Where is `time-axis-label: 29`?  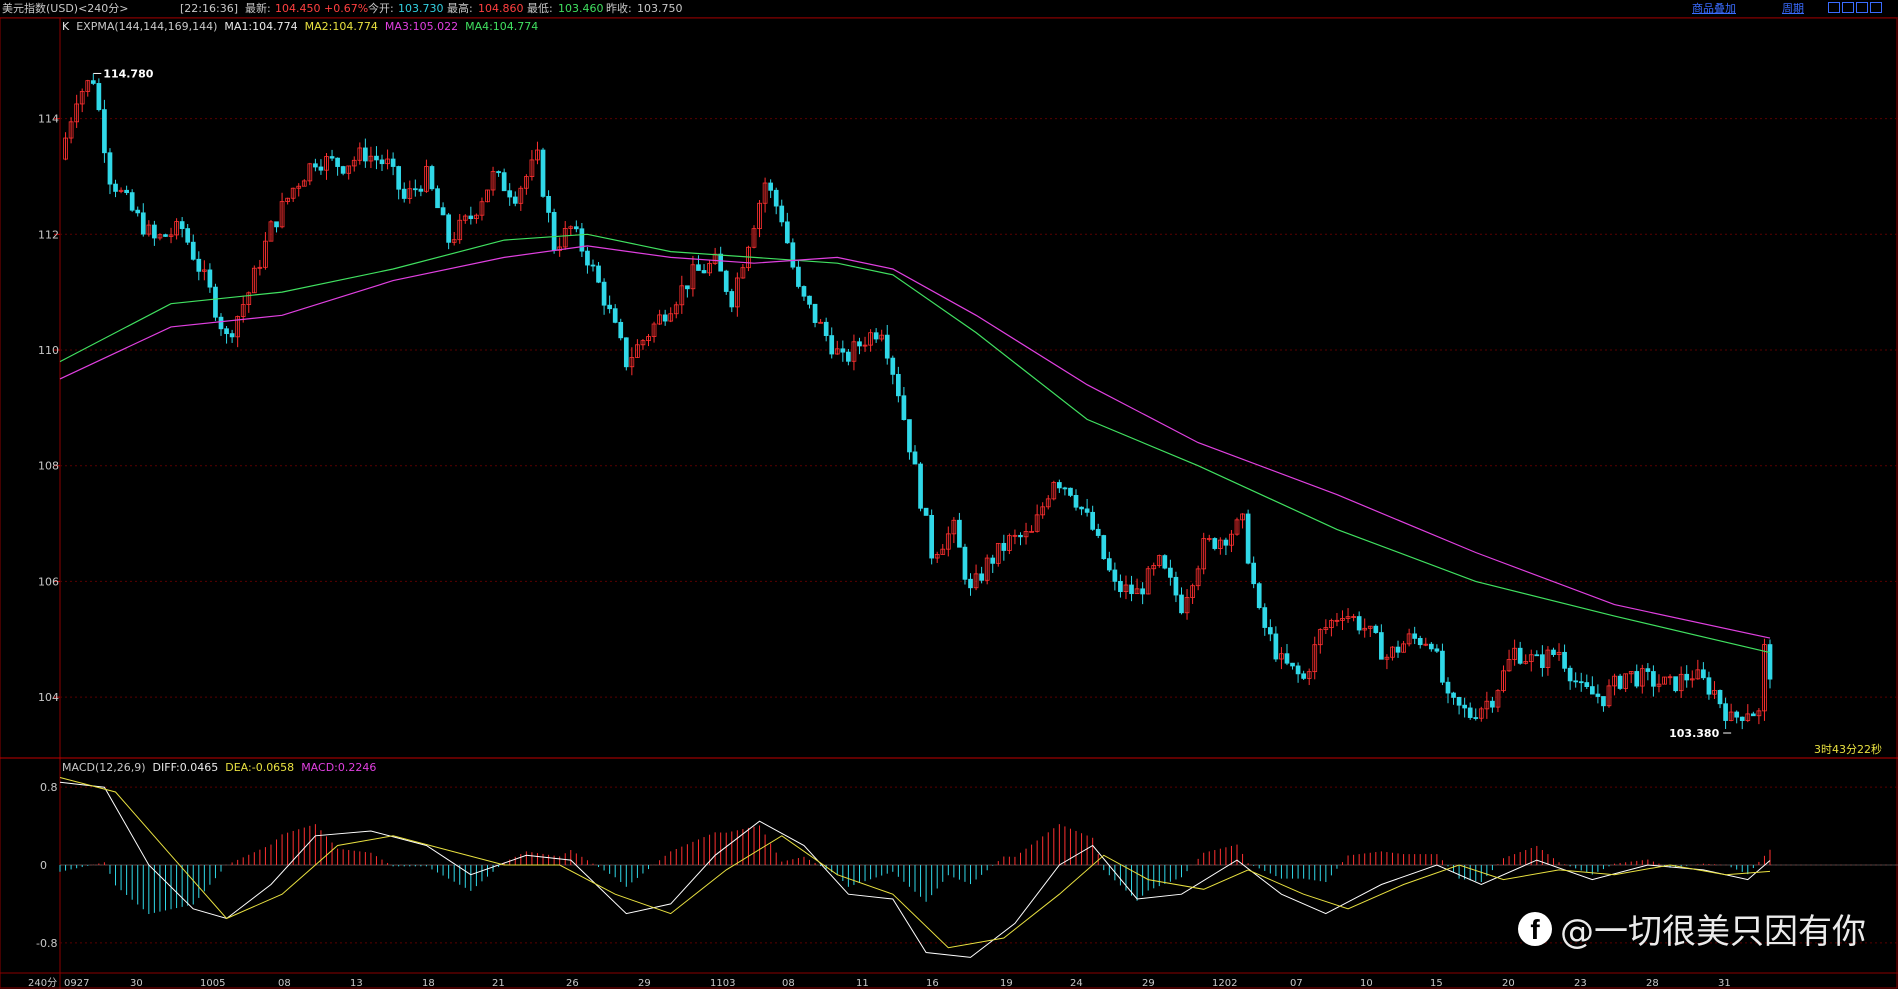
time-axis-label: 29 is located at coordinates (644, 983).